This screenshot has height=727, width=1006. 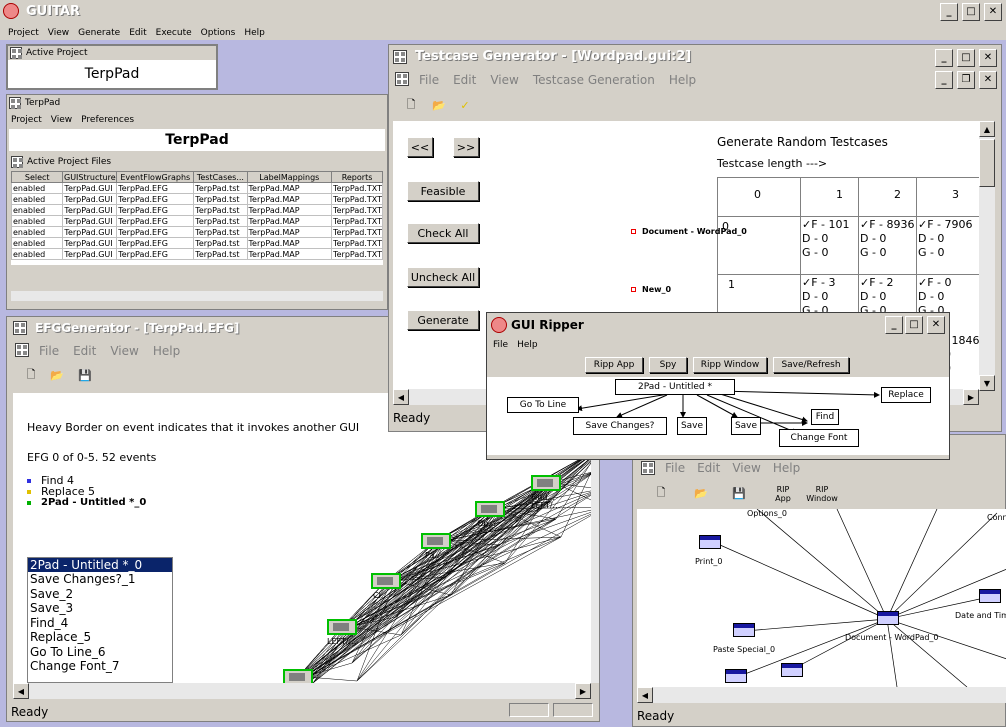 I want to click on testcase-cell: ✓F - 101 D - 0G - 0, so click(x=826, y=239).